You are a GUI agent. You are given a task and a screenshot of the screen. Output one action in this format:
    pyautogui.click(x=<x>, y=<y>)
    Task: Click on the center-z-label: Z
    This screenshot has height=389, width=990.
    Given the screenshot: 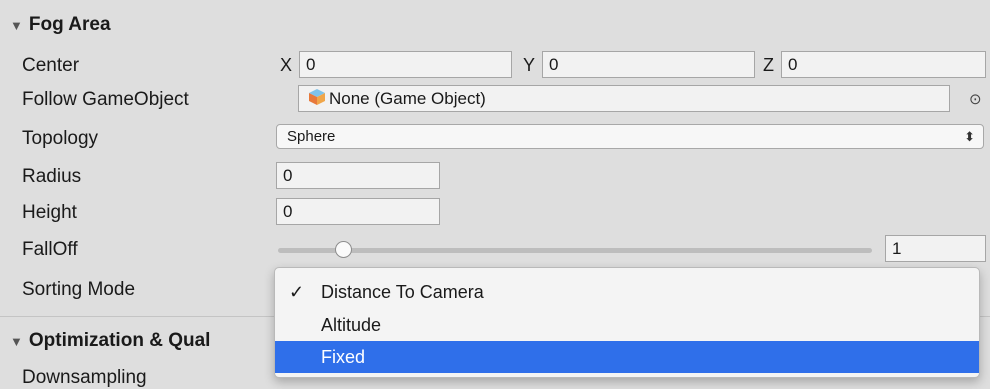 What is the action you would take?
    pyautogui.click(x=768, y=65)
    